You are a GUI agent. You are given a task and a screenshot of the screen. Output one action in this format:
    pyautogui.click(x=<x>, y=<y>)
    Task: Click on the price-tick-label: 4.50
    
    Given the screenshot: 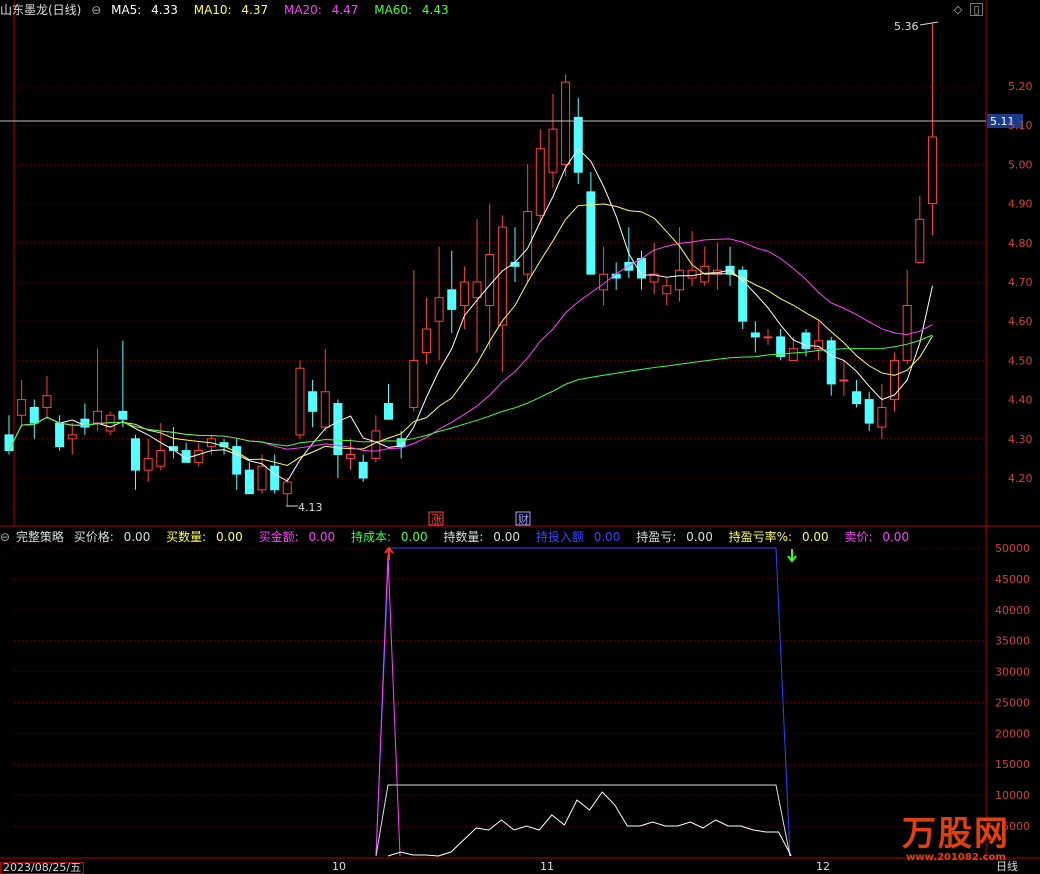 What is the action you would take?
    pyautogui.click(x=1020, y=360)
    